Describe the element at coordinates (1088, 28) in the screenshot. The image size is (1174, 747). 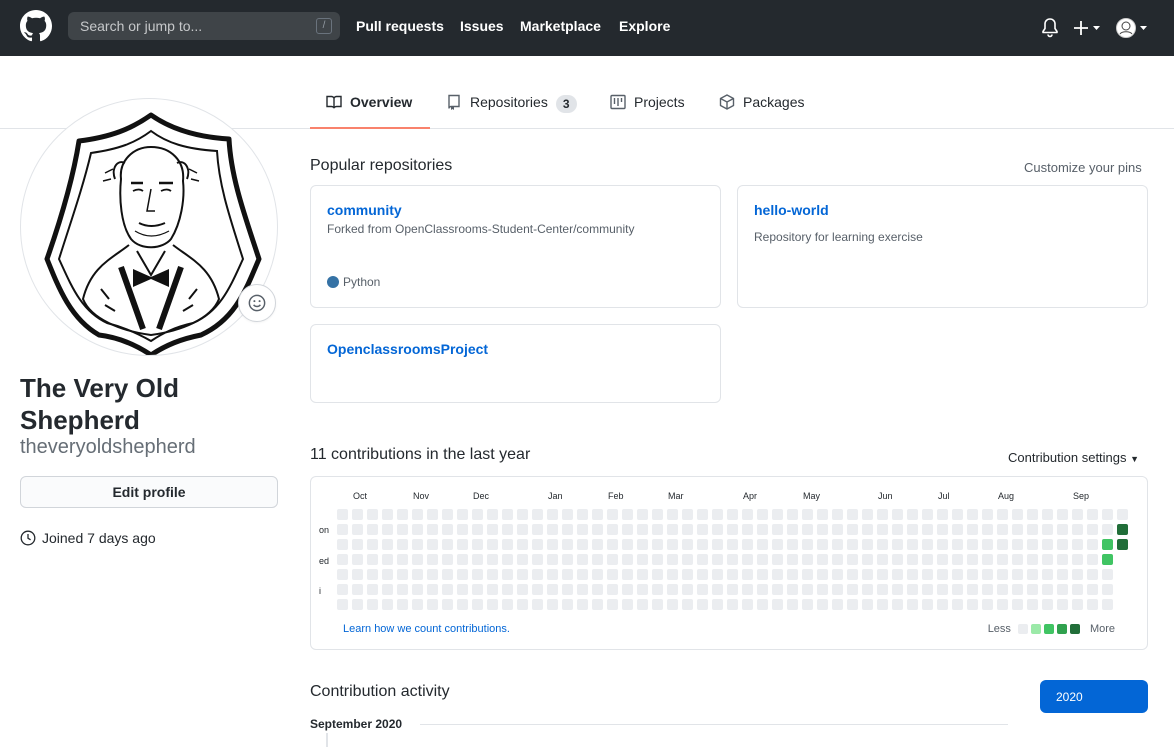
I see `create-new-plus-icon` at that location.